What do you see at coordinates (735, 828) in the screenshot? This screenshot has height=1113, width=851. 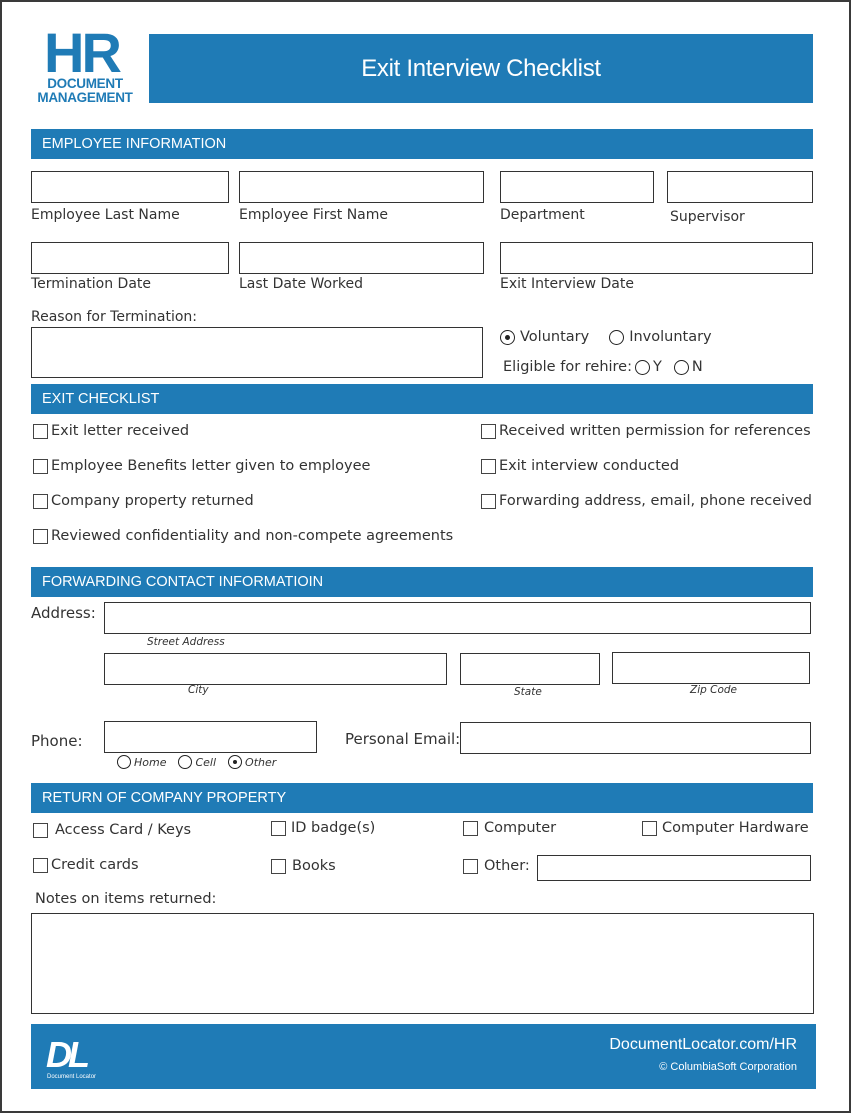 I see `property-item-label: Computer Hardware` at bounding box center [735, 828].